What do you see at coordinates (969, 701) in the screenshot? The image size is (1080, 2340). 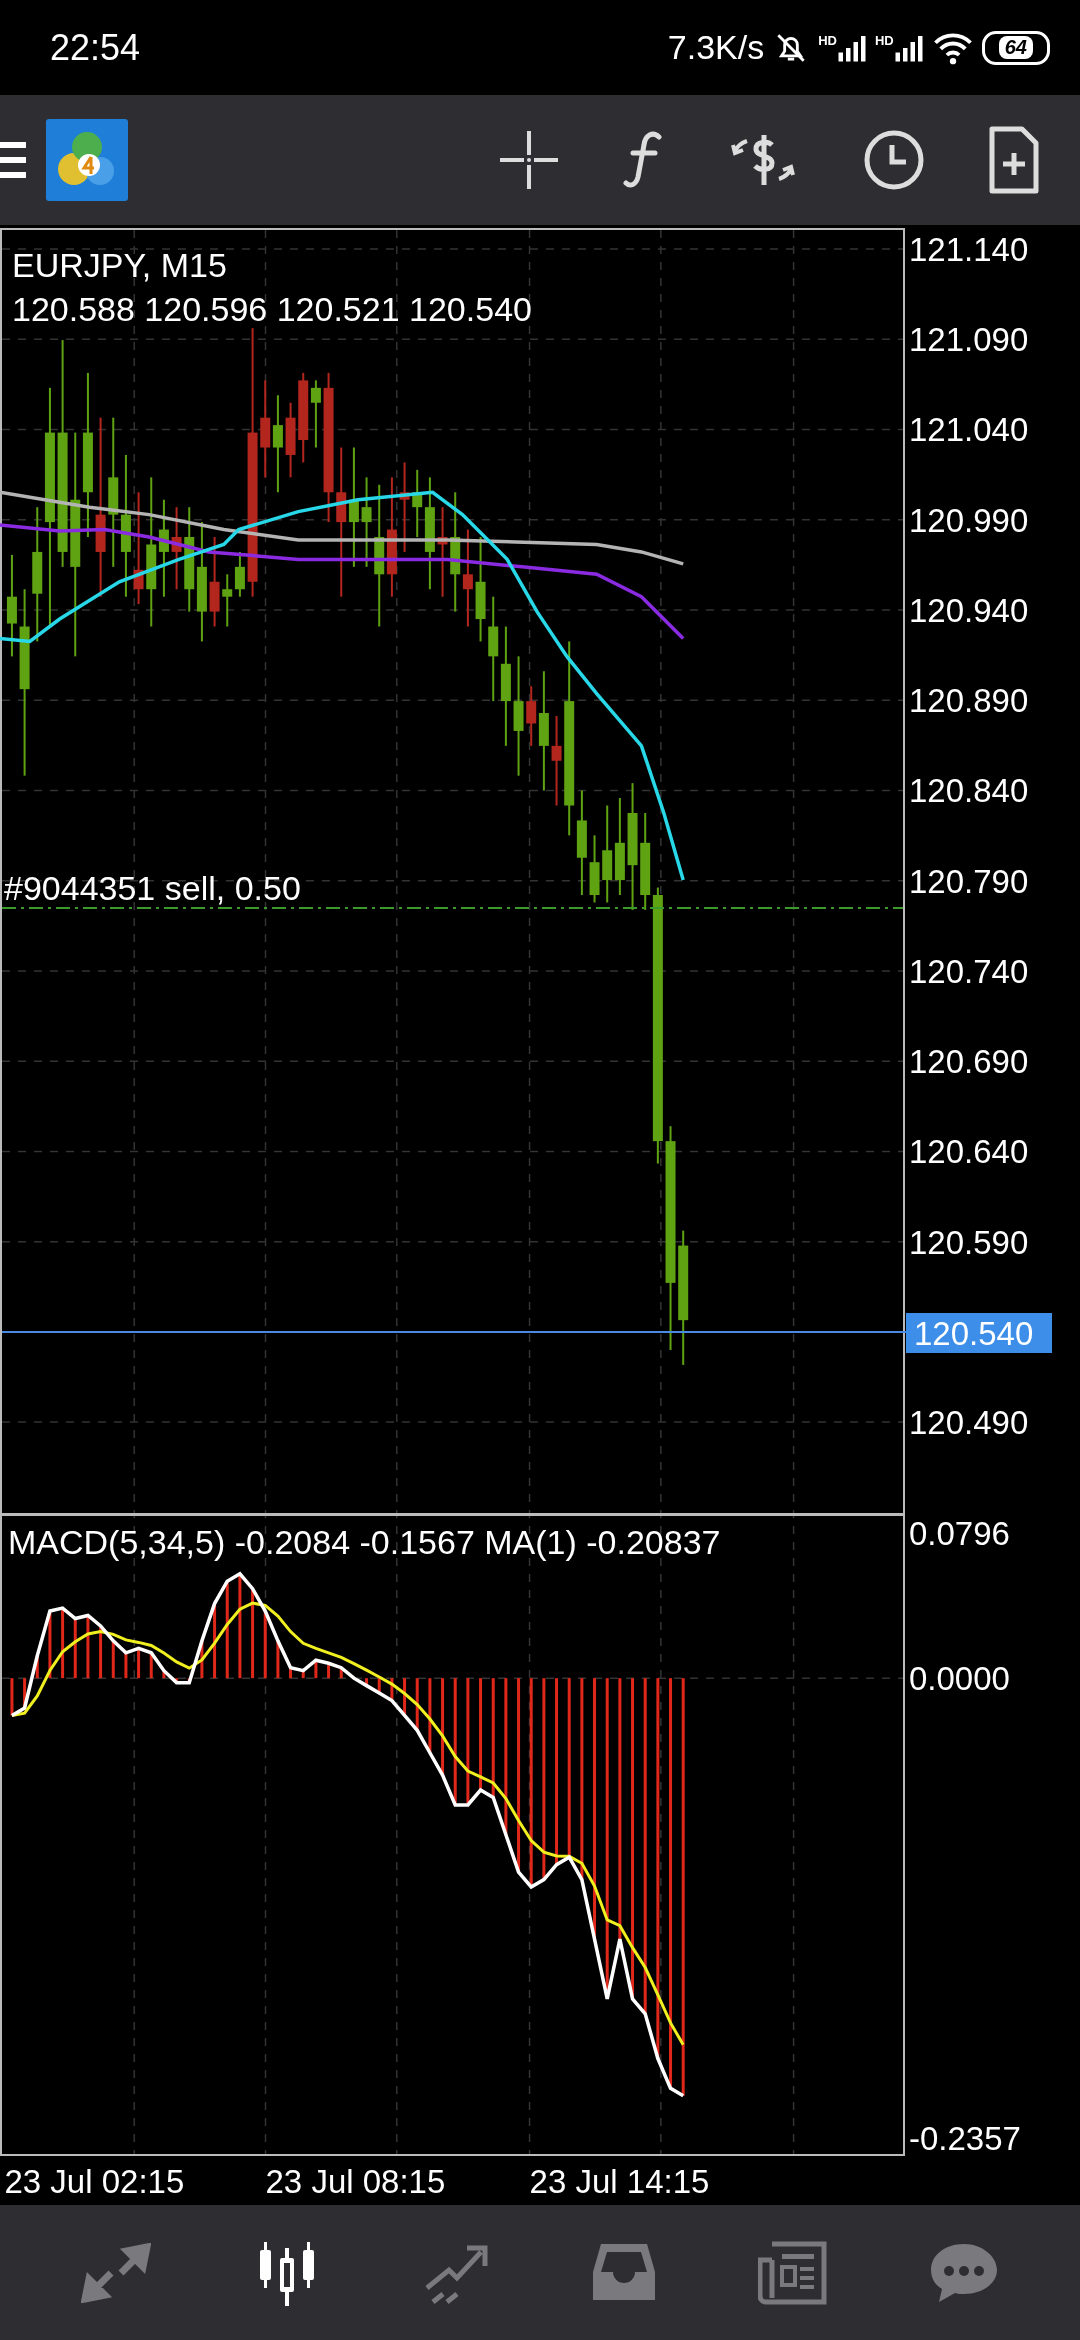 I see `price-axis-label: 120.890` at bounding box center [969, 701].